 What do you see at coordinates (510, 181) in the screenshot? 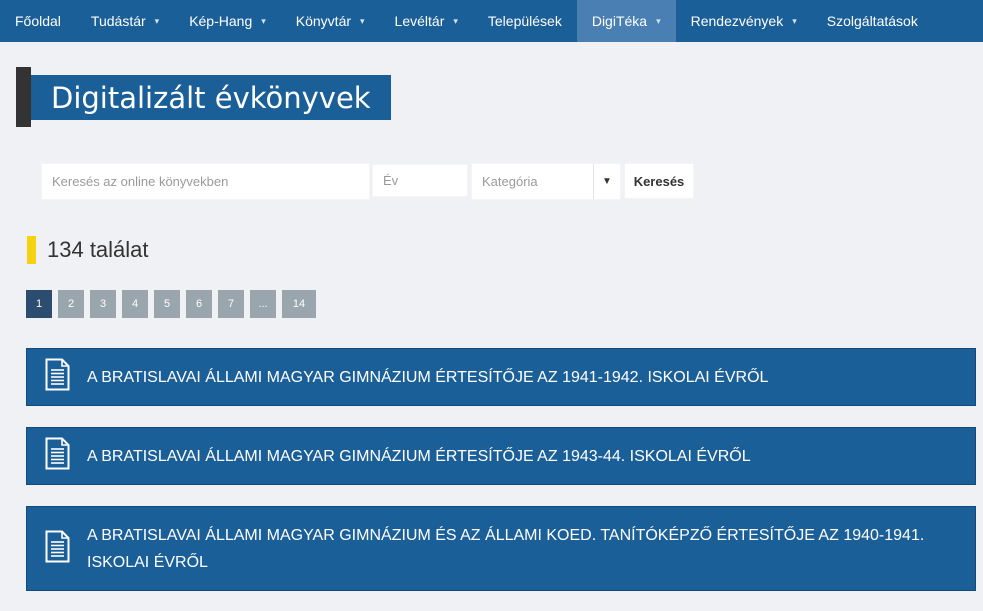
I see `category-select-placeholder: Kategória` at bounding box center [510, 181].